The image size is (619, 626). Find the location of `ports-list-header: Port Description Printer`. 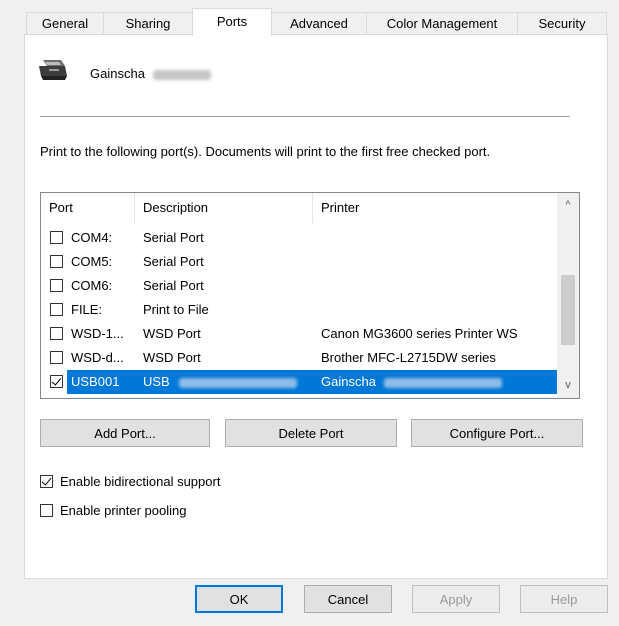

ports-list-header: Port Description Printer is located at coordinates (299, 208).